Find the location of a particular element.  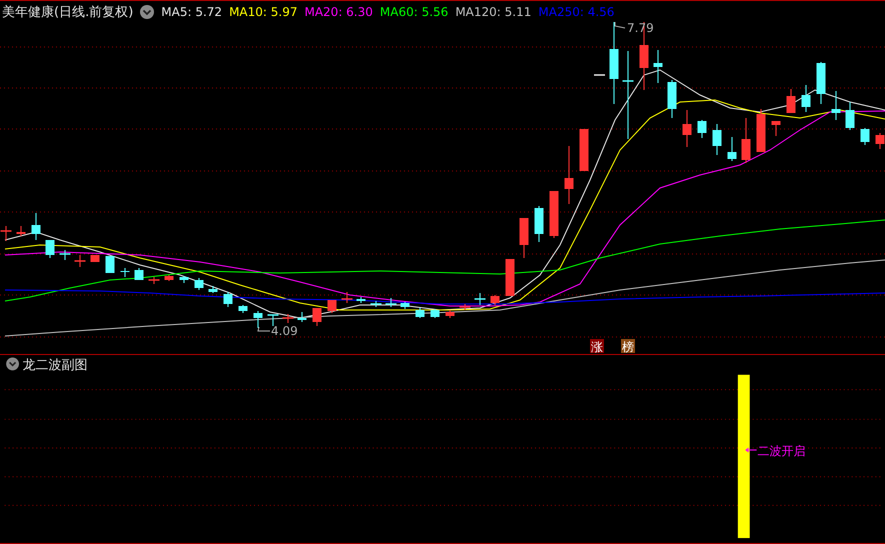

tag-badge: 榜 is located at coordinates (628, 346).